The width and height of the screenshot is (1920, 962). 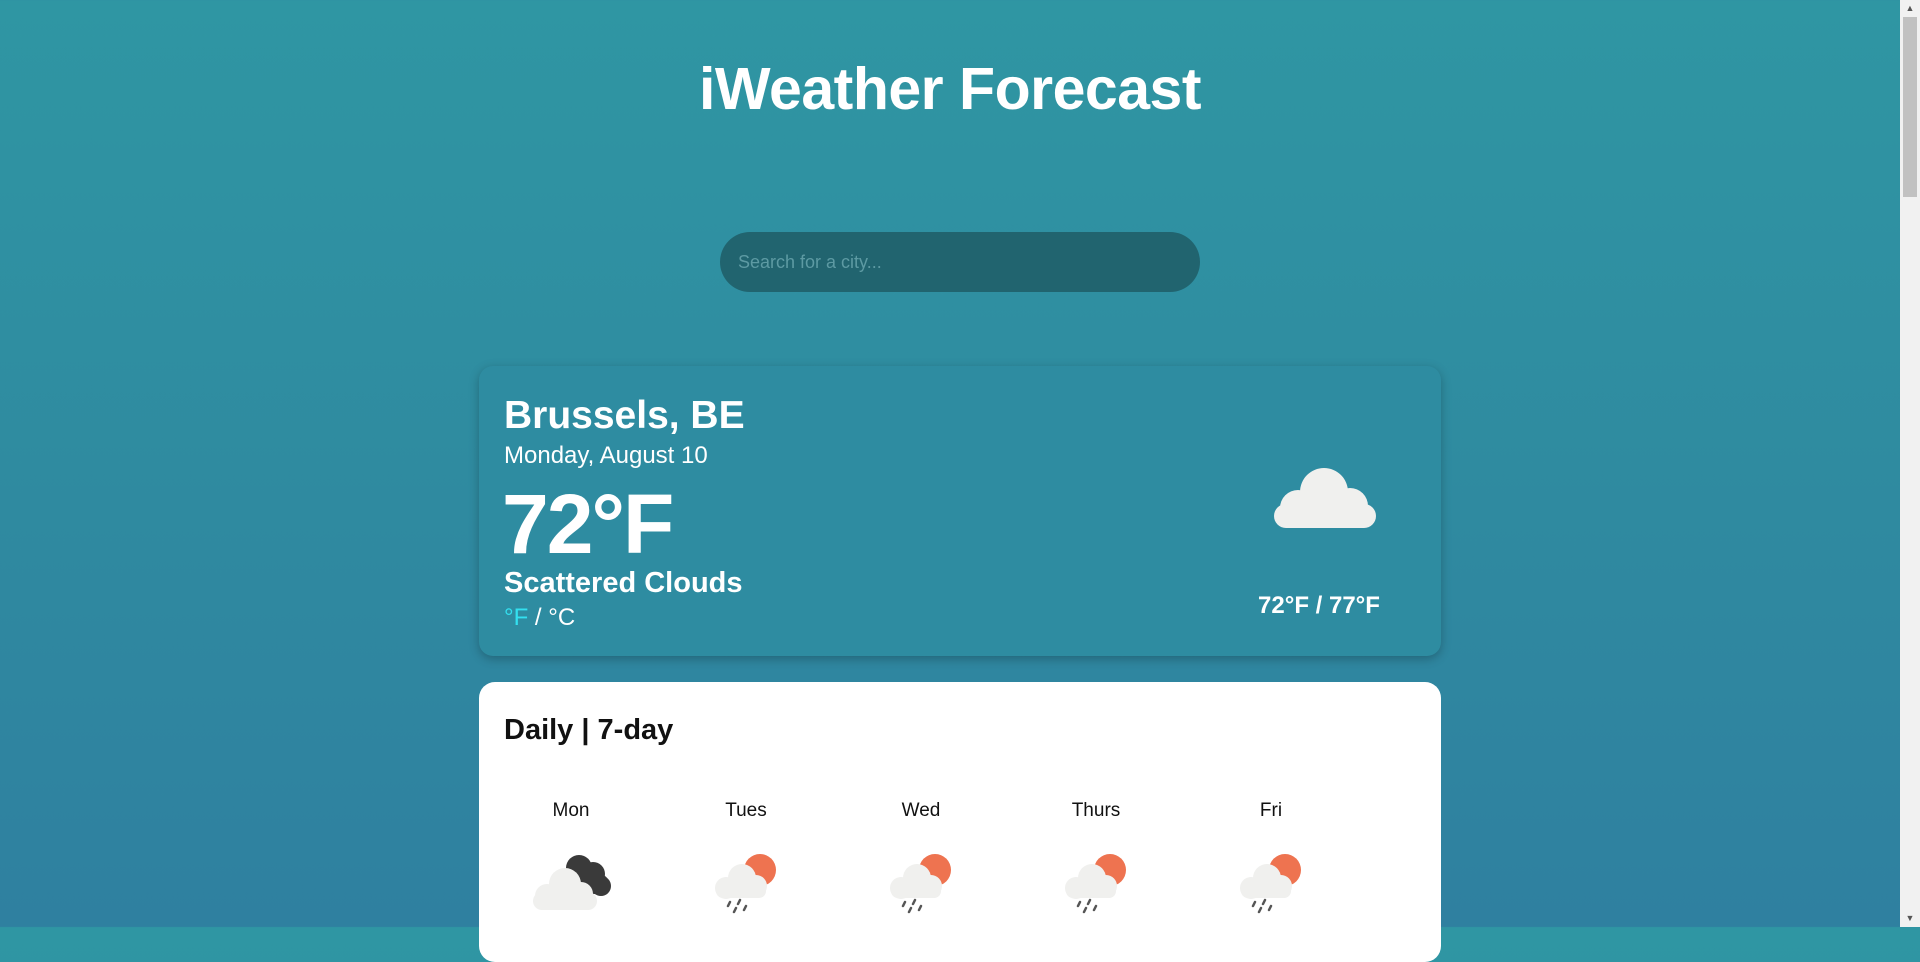 I want to click on unit-toggle: °F / °C, so click(x=539, y=618).